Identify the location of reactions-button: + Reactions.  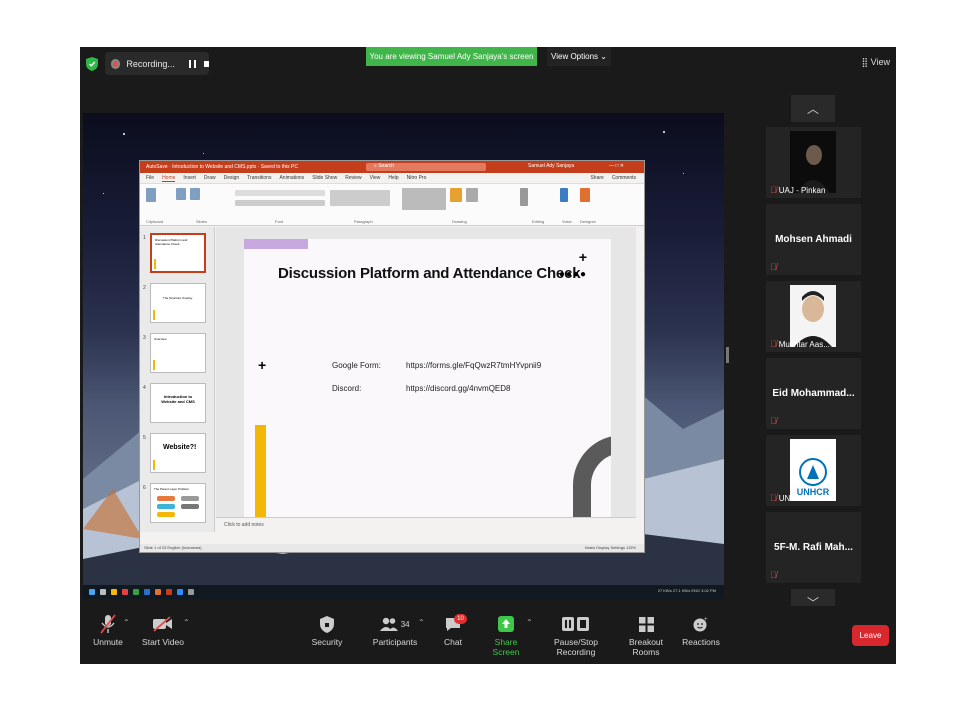
(701, 630).